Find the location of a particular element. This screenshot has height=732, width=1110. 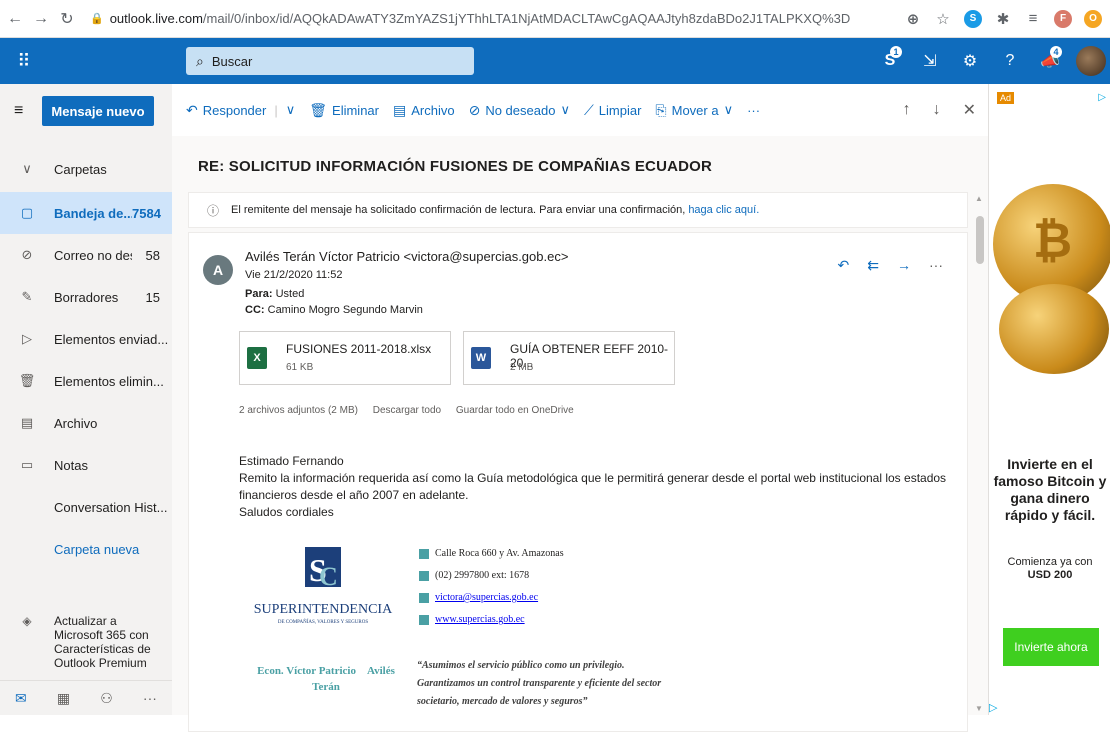

feedback-button: 📣 4 is located at coordinates (1050, 61).